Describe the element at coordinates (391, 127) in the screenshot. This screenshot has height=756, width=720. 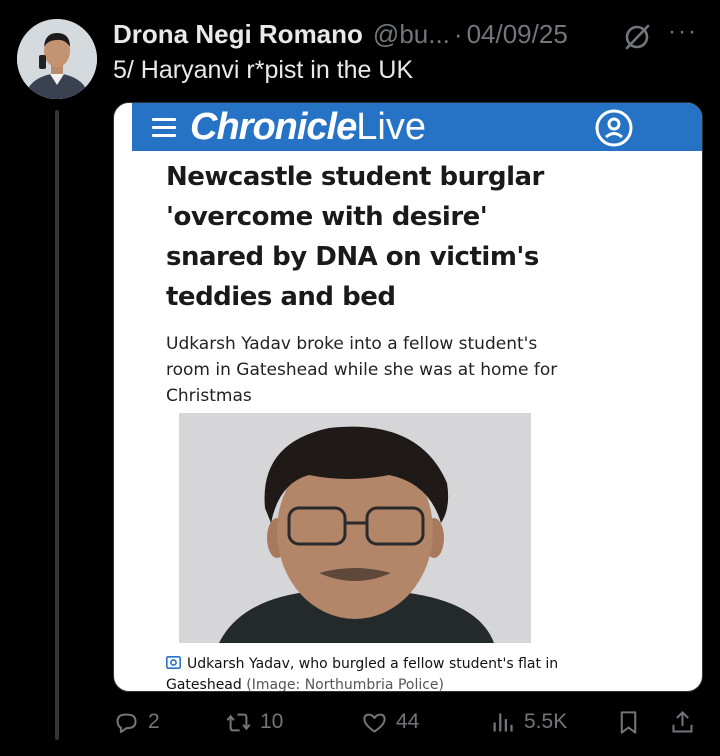
I see `site-logo-light: Live` at that location.